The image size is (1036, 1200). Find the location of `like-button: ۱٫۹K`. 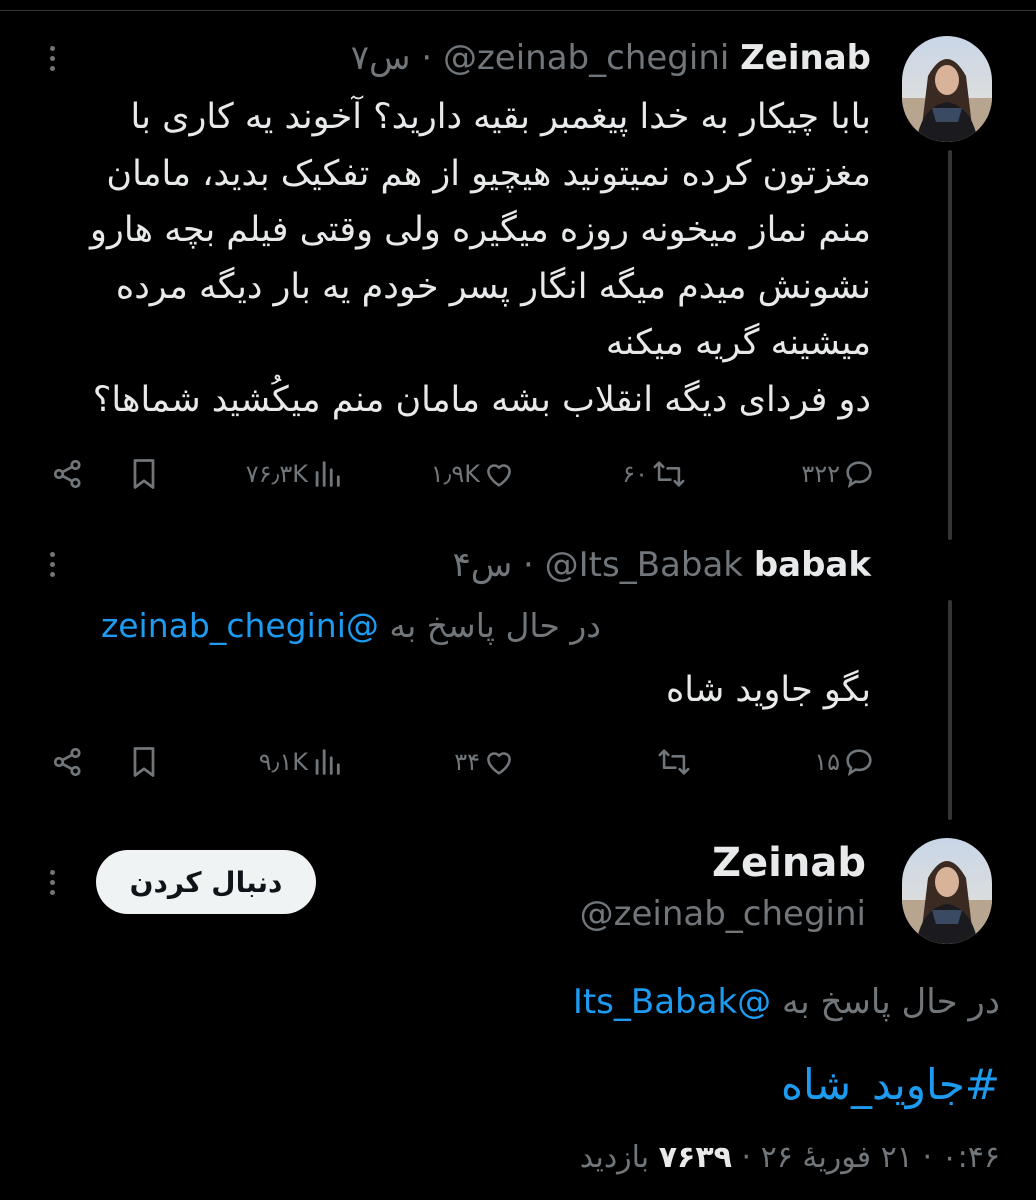

like-button: ۱٫۹K is located at coordinates (473, 474).